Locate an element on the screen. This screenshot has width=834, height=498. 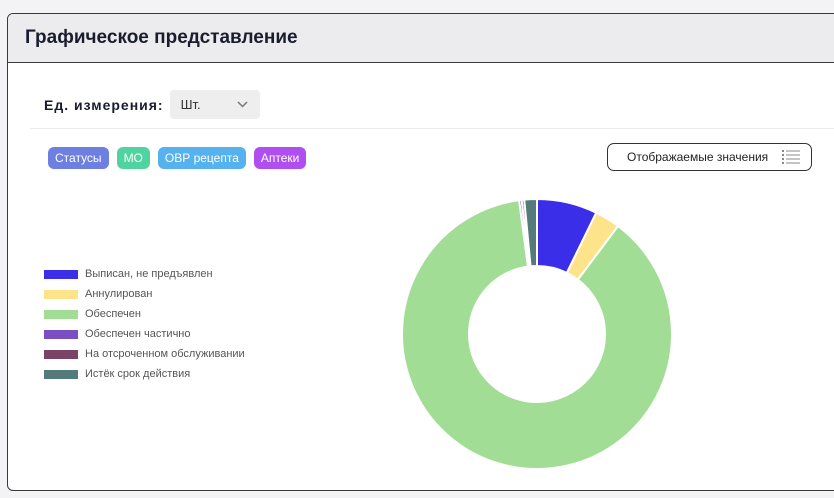
legend-item: Аннулирован is located at coordinates (144, 294).